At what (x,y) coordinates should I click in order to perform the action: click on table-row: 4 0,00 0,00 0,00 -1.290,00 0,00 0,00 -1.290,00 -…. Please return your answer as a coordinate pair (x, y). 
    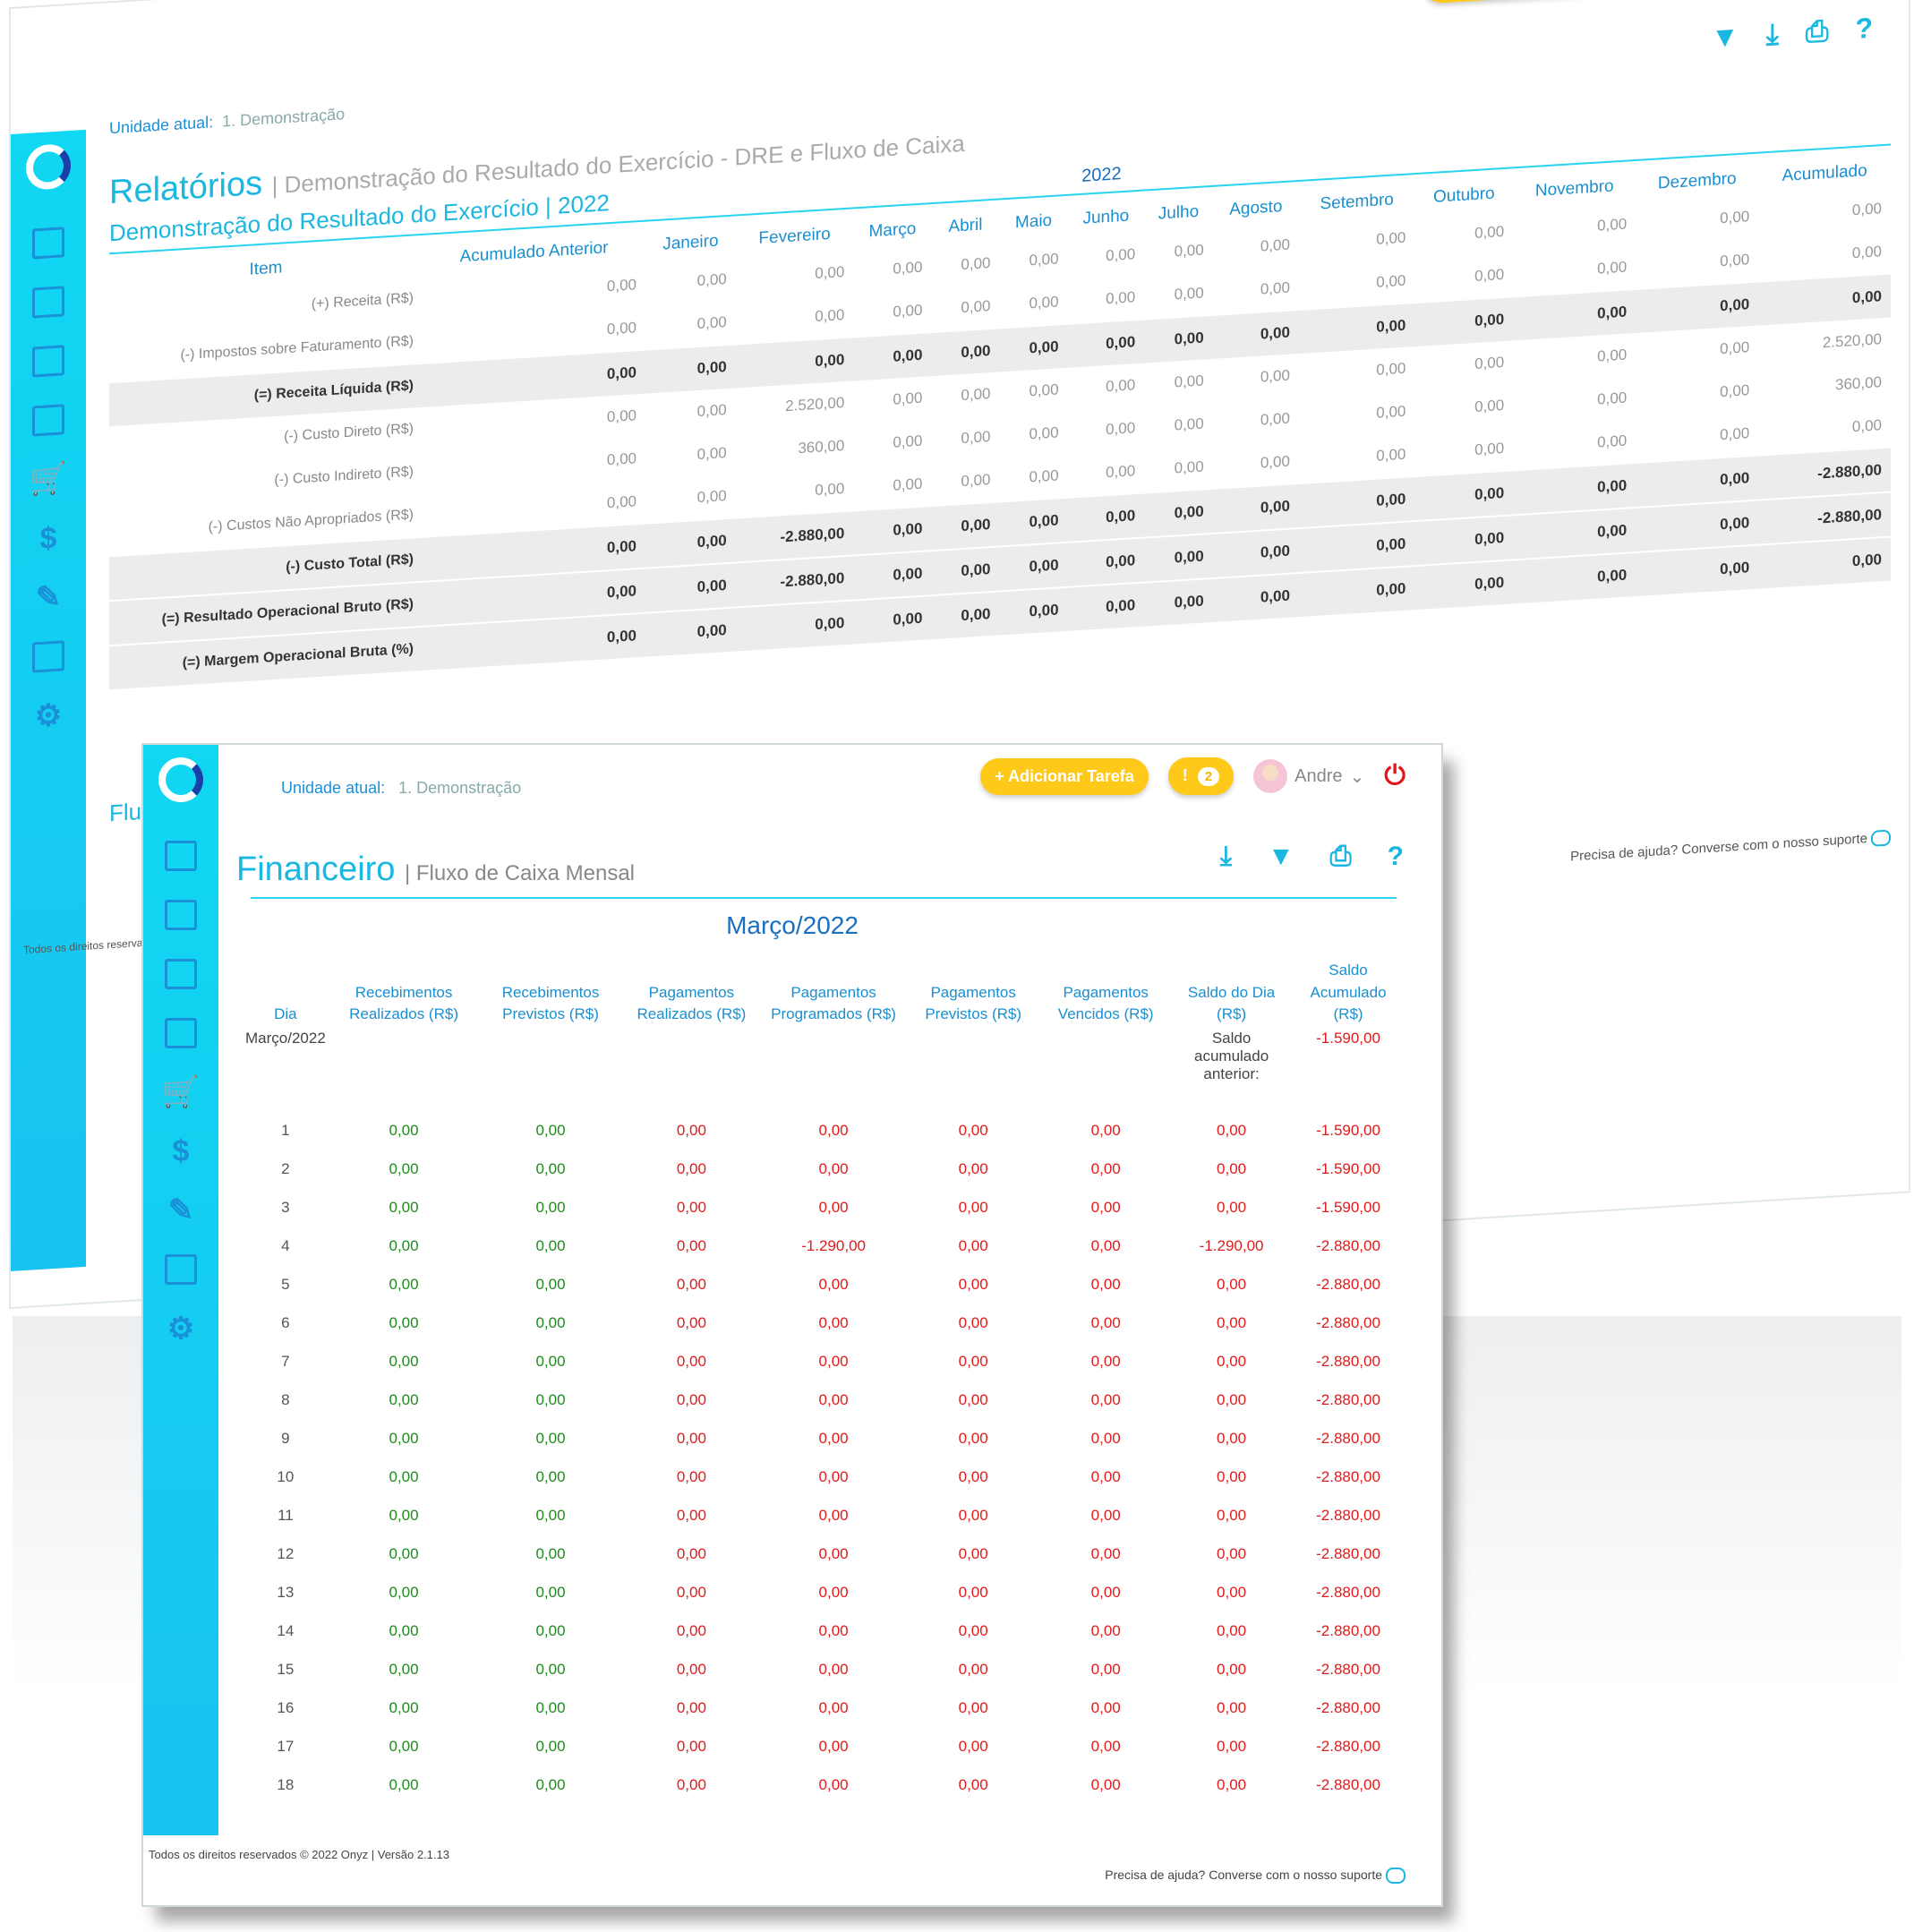
    Looking at the image, I should click on (824, 1246).